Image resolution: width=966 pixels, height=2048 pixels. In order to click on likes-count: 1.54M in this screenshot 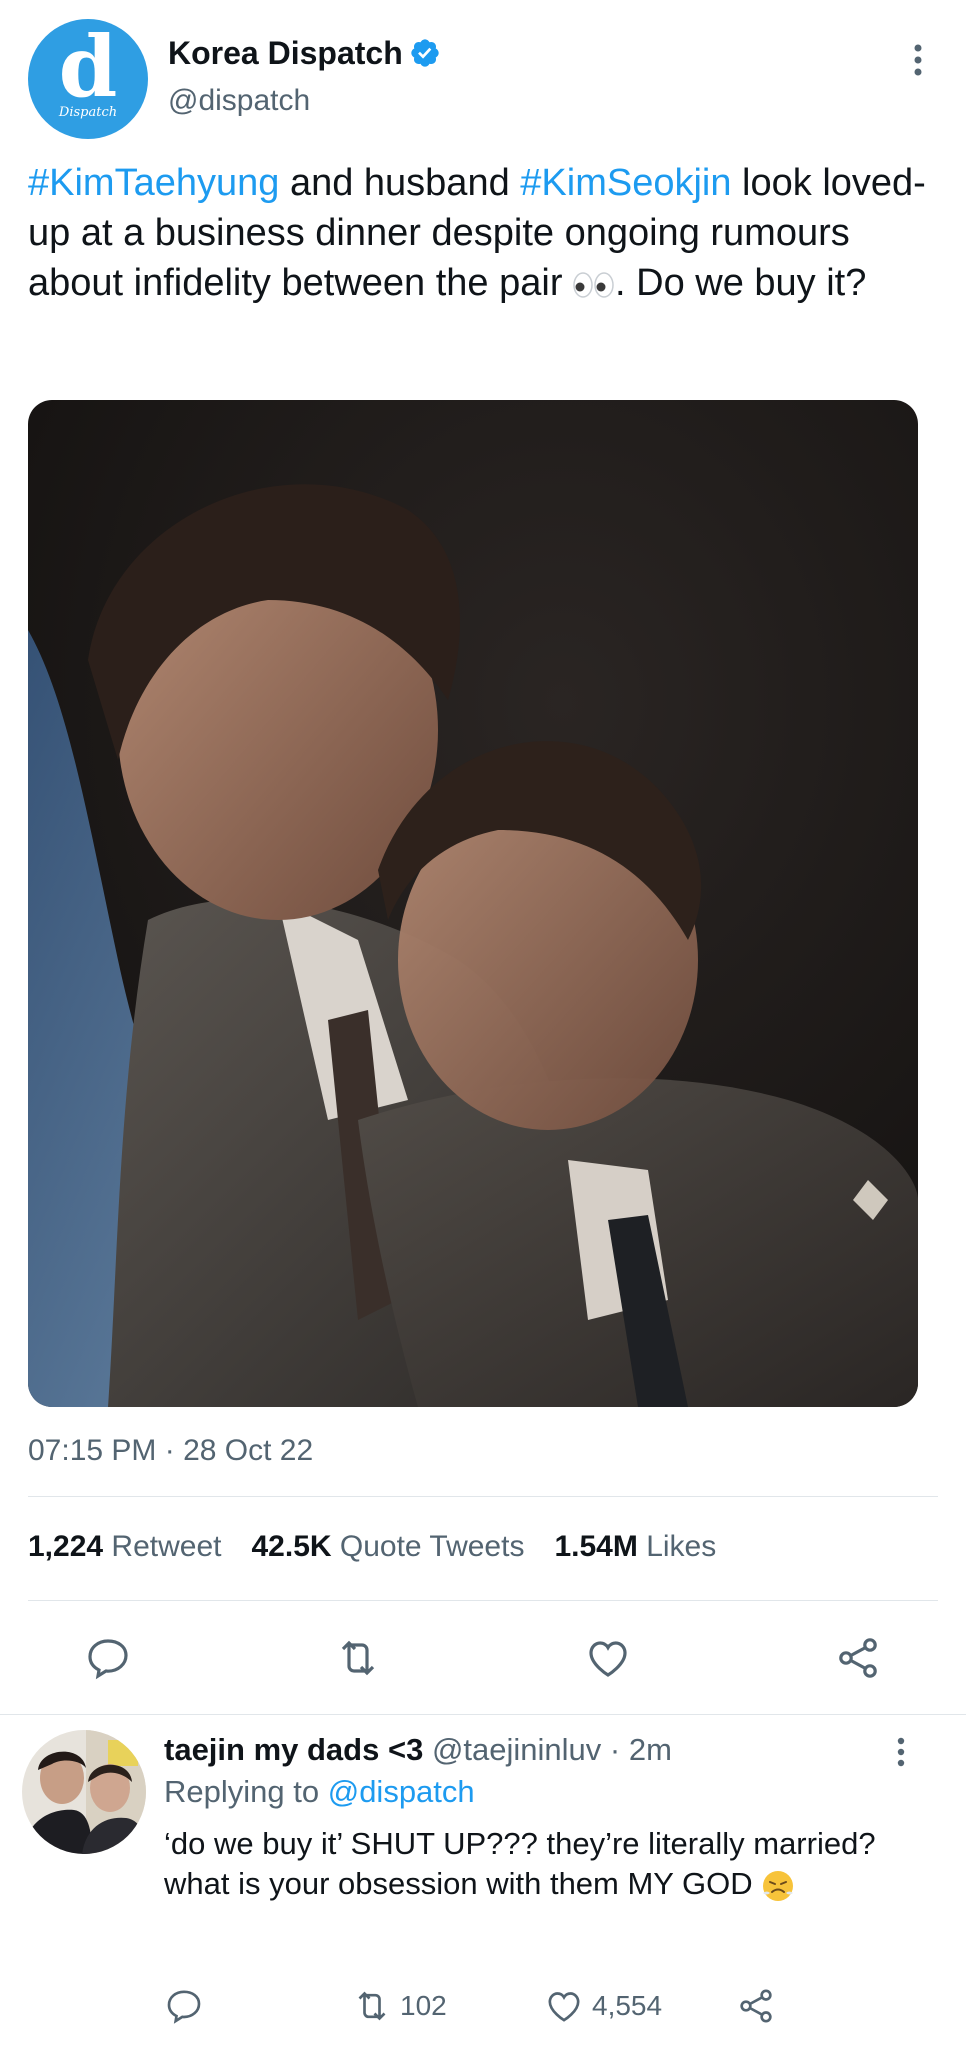, I will do `click(596, 1546)`.